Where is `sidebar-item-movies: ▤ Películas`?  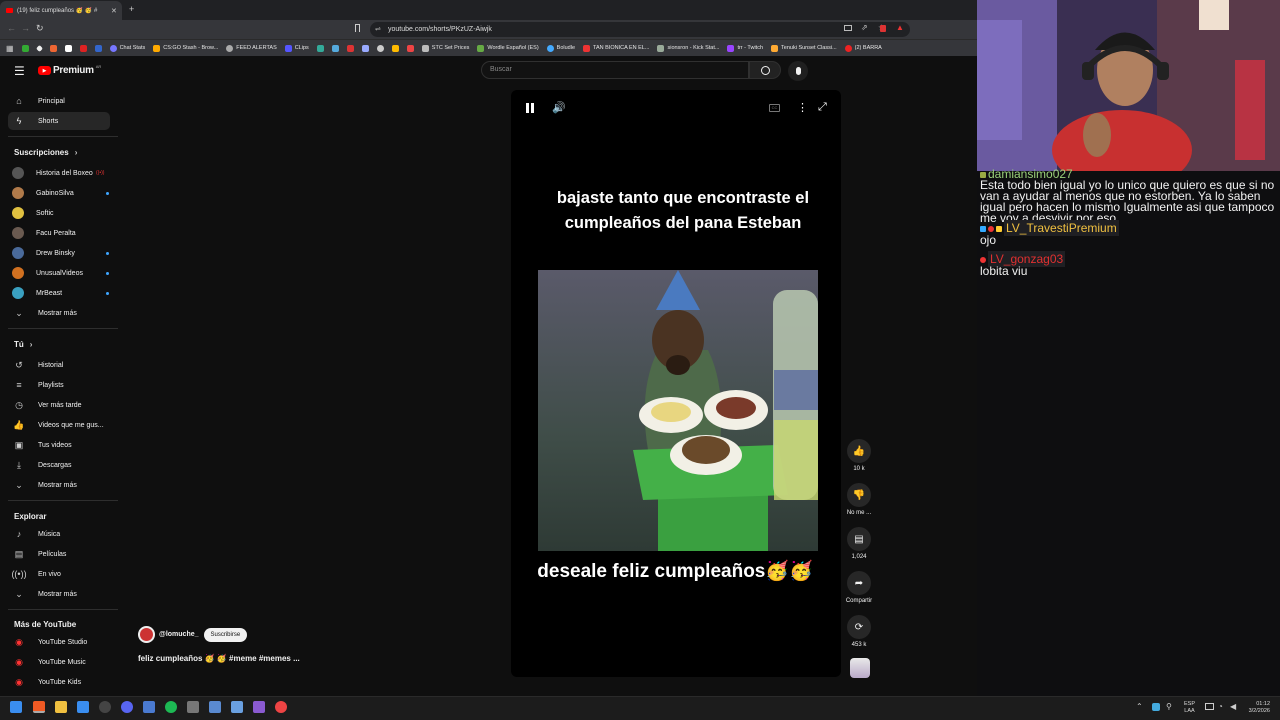 sidebar-item-movies: ▤ Películas is located at coordinates (59, 554).